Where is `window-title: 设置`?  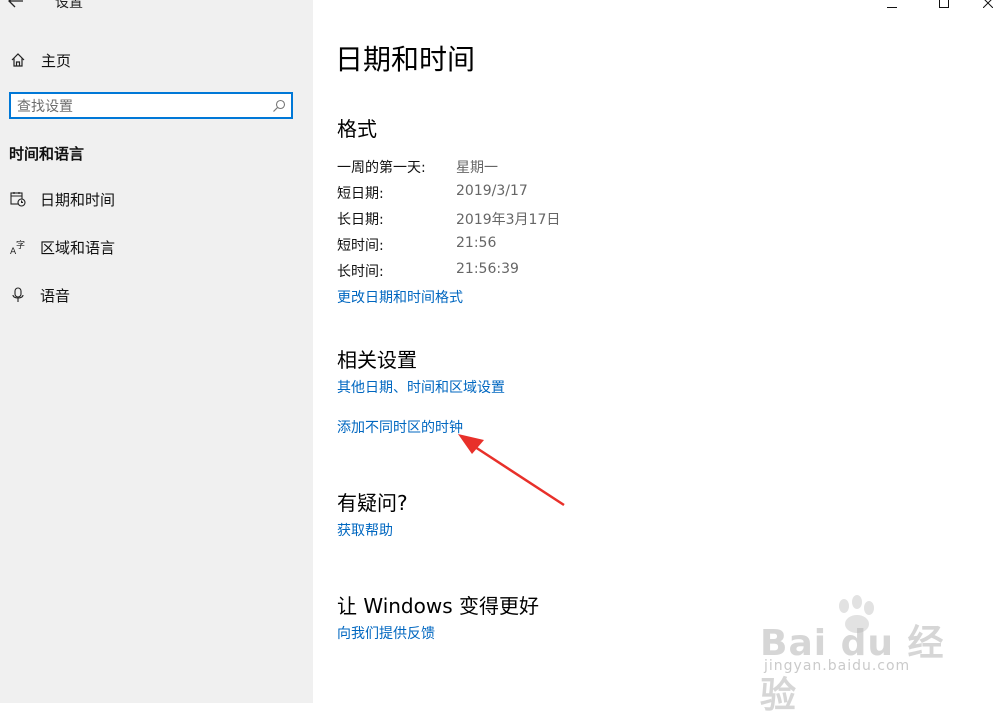 window-title: 设置 is located at coordinates (69, 5).